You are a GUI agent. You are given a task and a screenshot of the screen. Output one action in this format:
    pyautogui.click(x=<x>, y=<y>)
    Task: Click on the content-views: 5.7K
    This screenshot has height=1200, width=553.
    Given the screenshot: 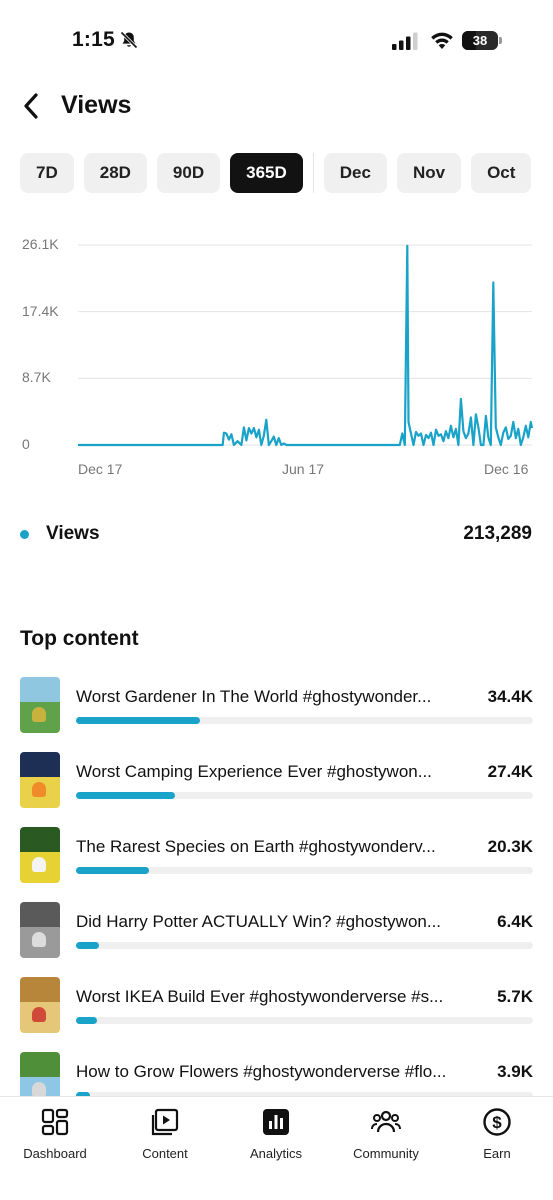 What is the action you would take?
    pyautogui.click(x=515, y=996)
    